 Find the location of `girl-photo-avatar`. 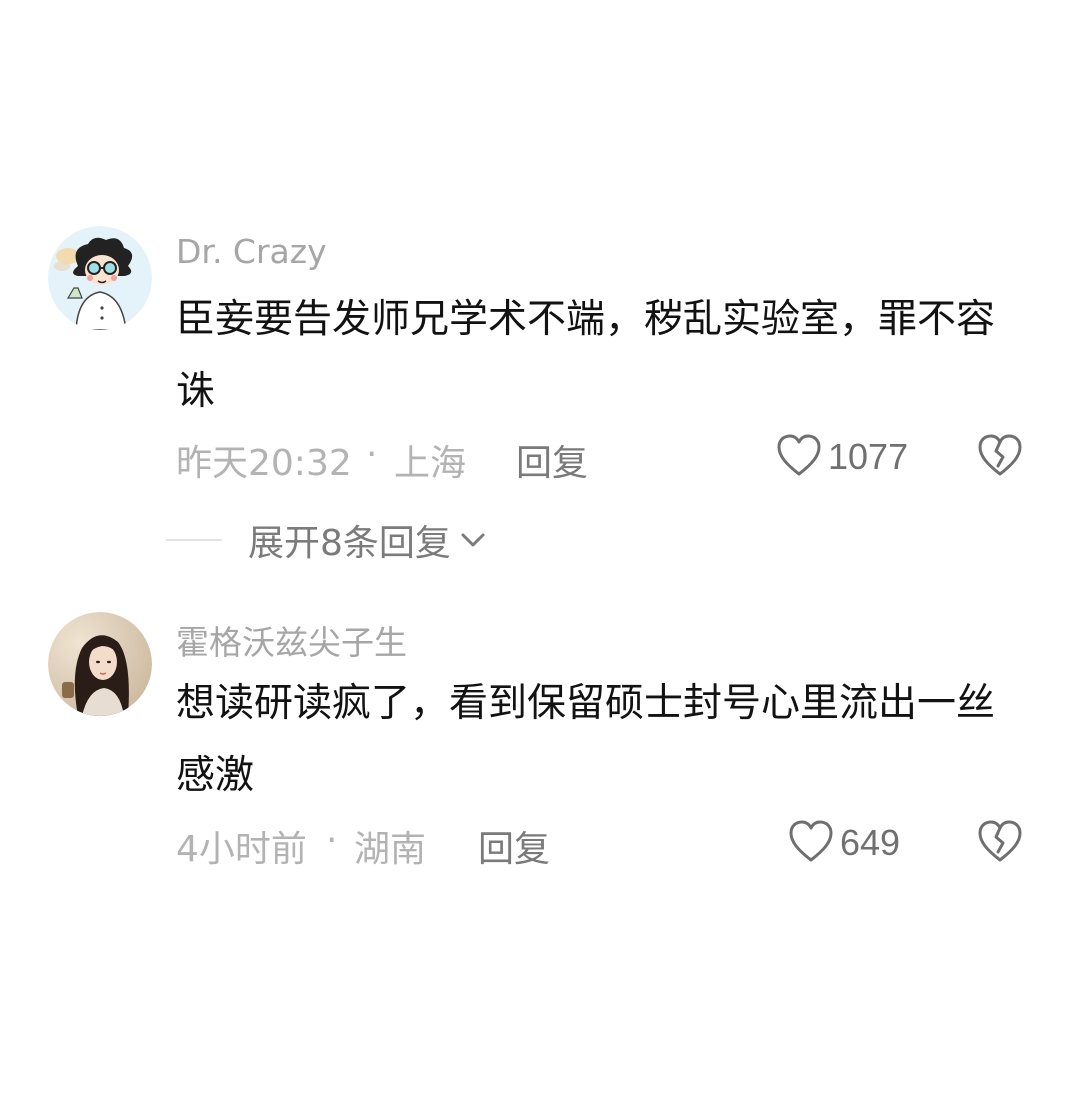

girl-photo-avatar is located at coordinates (100, 664).